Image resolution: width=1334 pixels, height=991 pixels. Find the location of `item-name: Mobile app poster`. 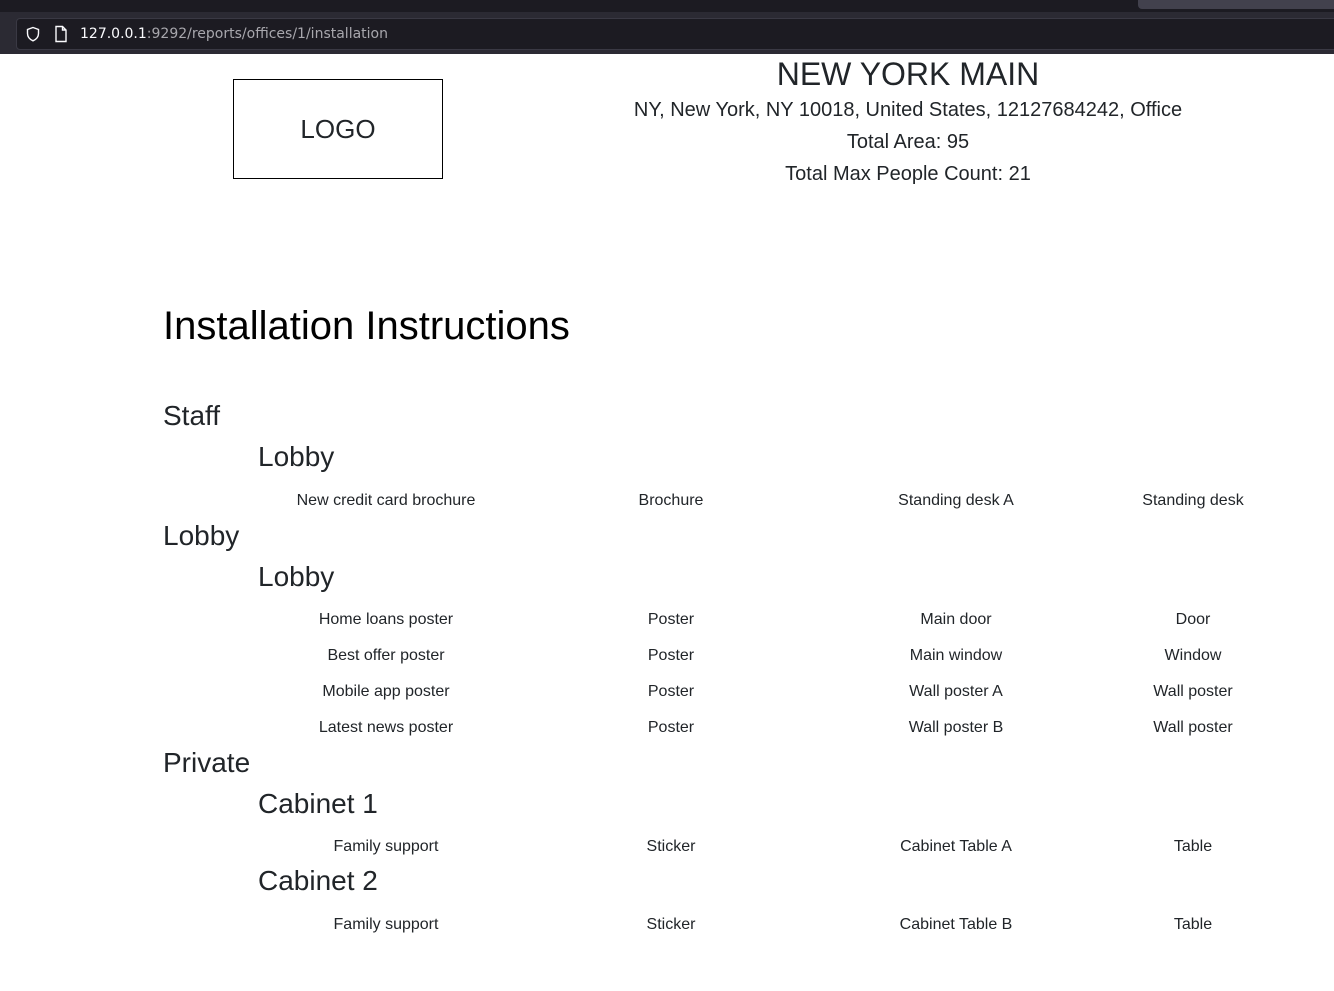

item-name: Mobile app poster is located at coordinates (386, 691).